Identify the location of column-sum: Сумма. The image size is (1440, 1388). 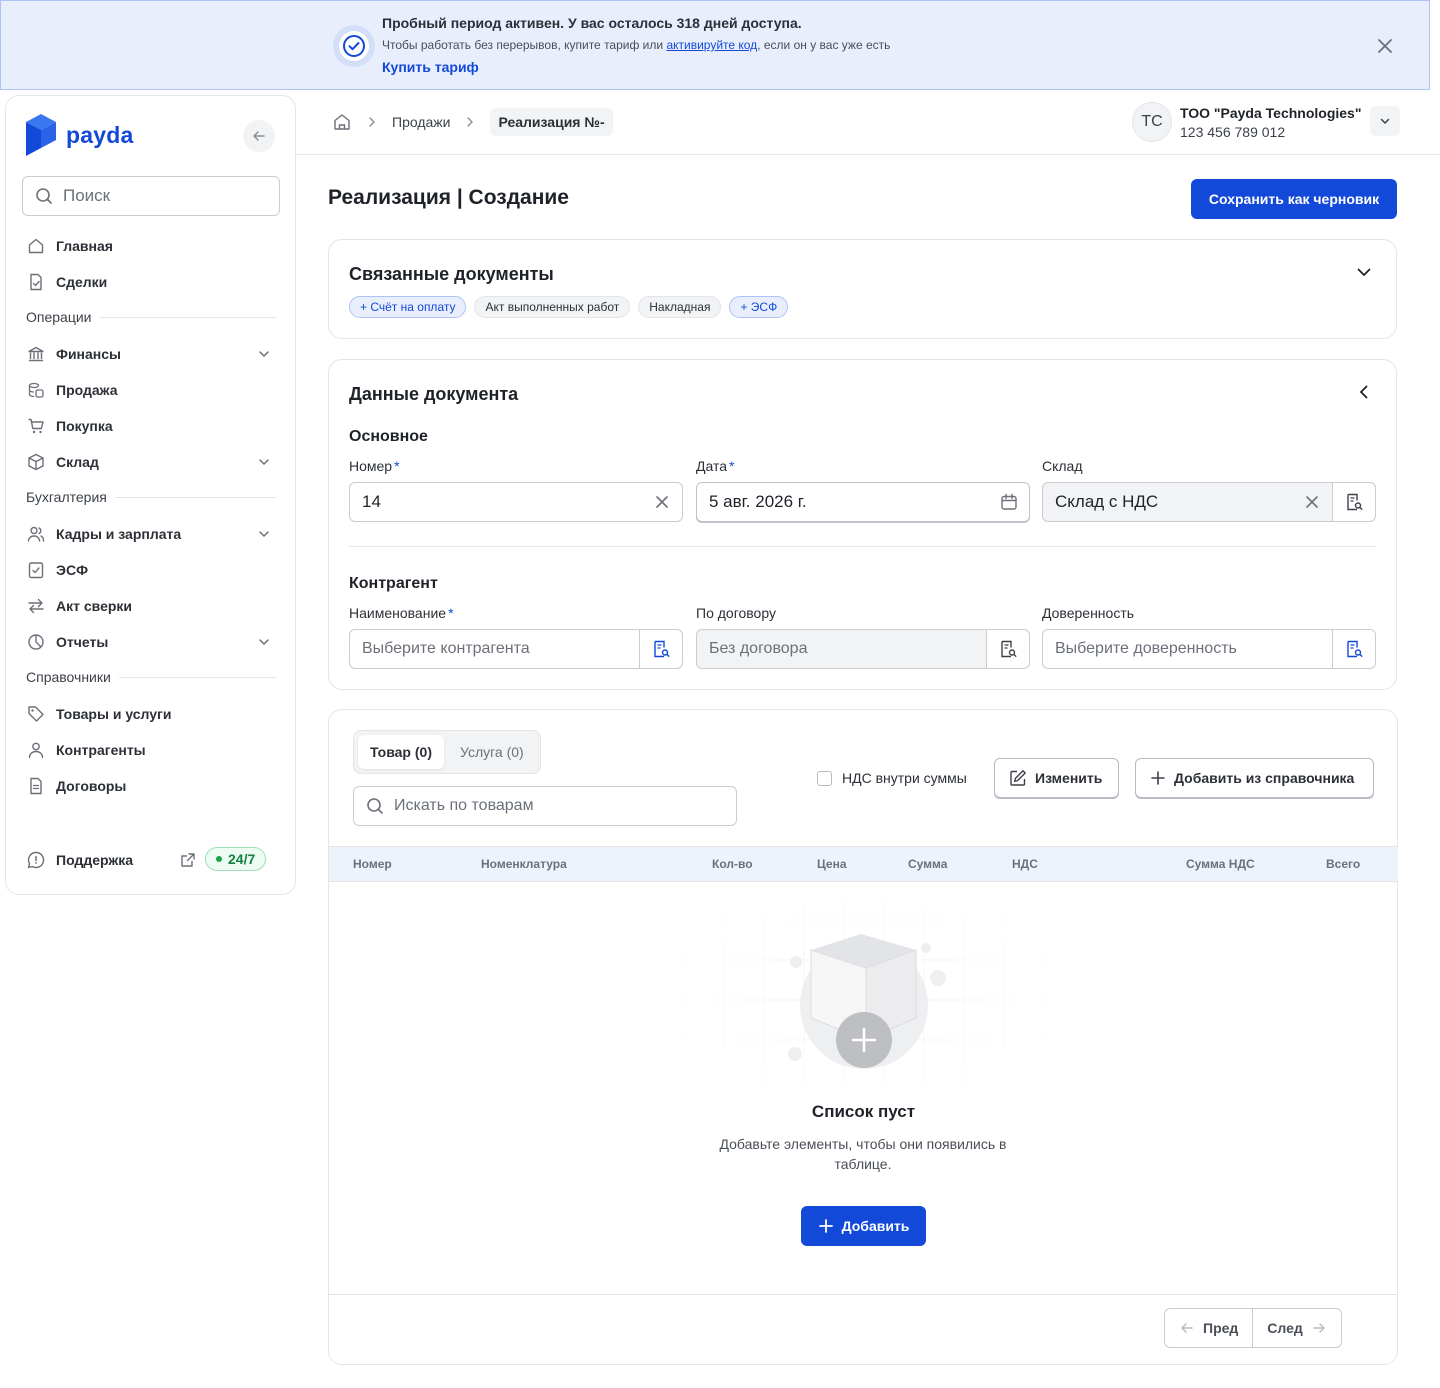
(927, 864).